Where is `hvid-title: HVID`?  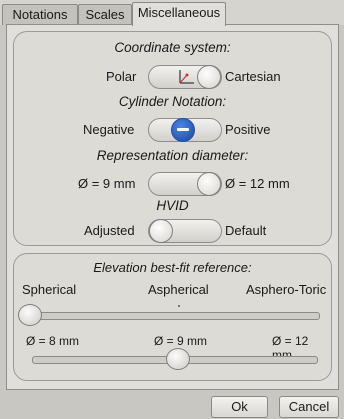
hvid-title: HVID is located at coordinates (172, 205).